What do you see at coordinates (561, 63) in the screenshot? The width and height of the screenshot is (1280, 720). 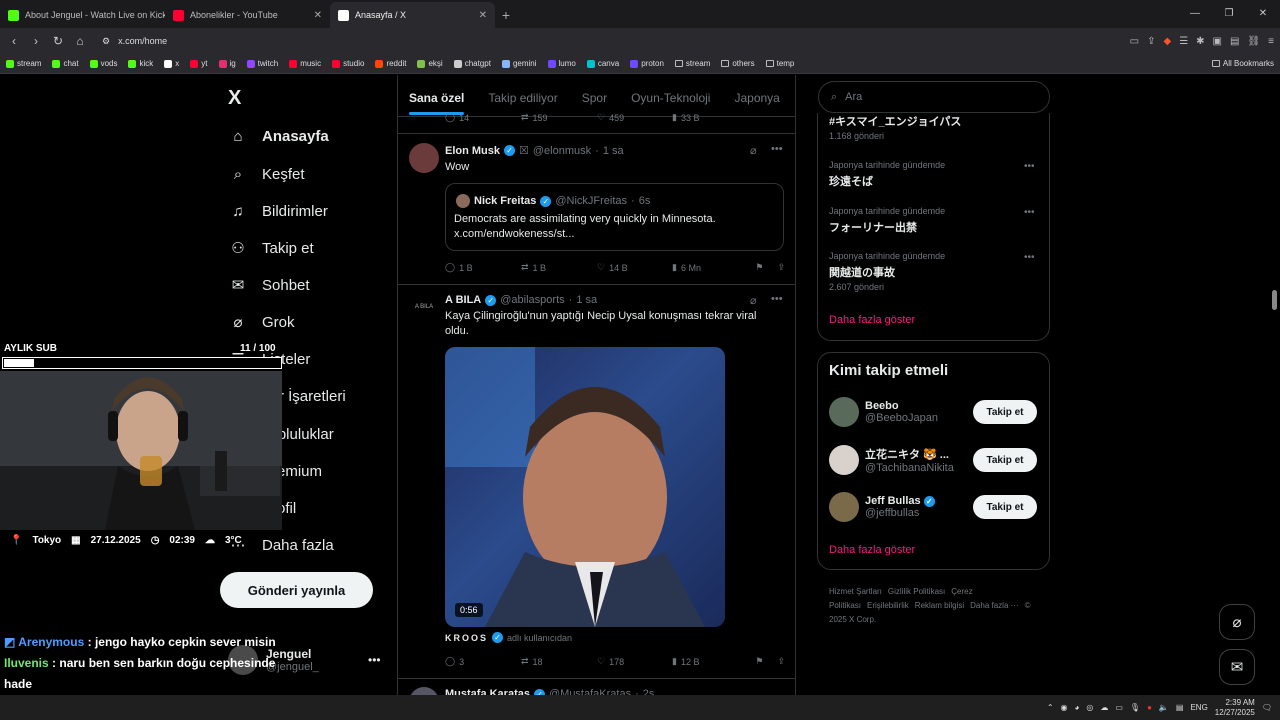 I see `bookmark-14: lumo` at bounding box center [561, 63].